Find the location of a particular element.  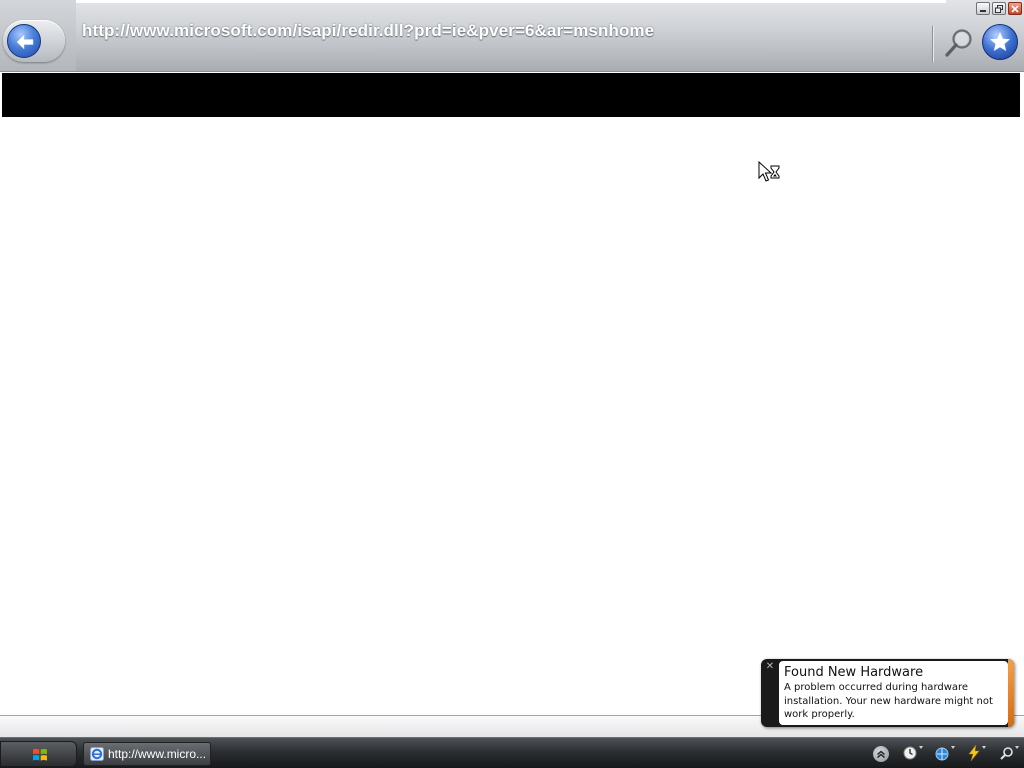

windows-logo-icon is located at coordinates (40, 754).